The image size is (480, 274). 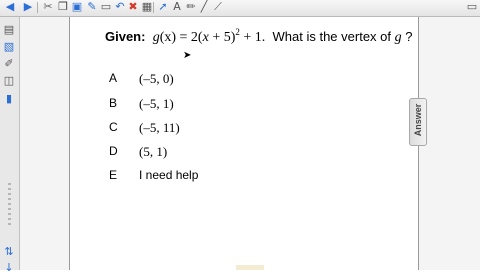 I want to click on canvas-margin-right, so click(x=449, y=143).